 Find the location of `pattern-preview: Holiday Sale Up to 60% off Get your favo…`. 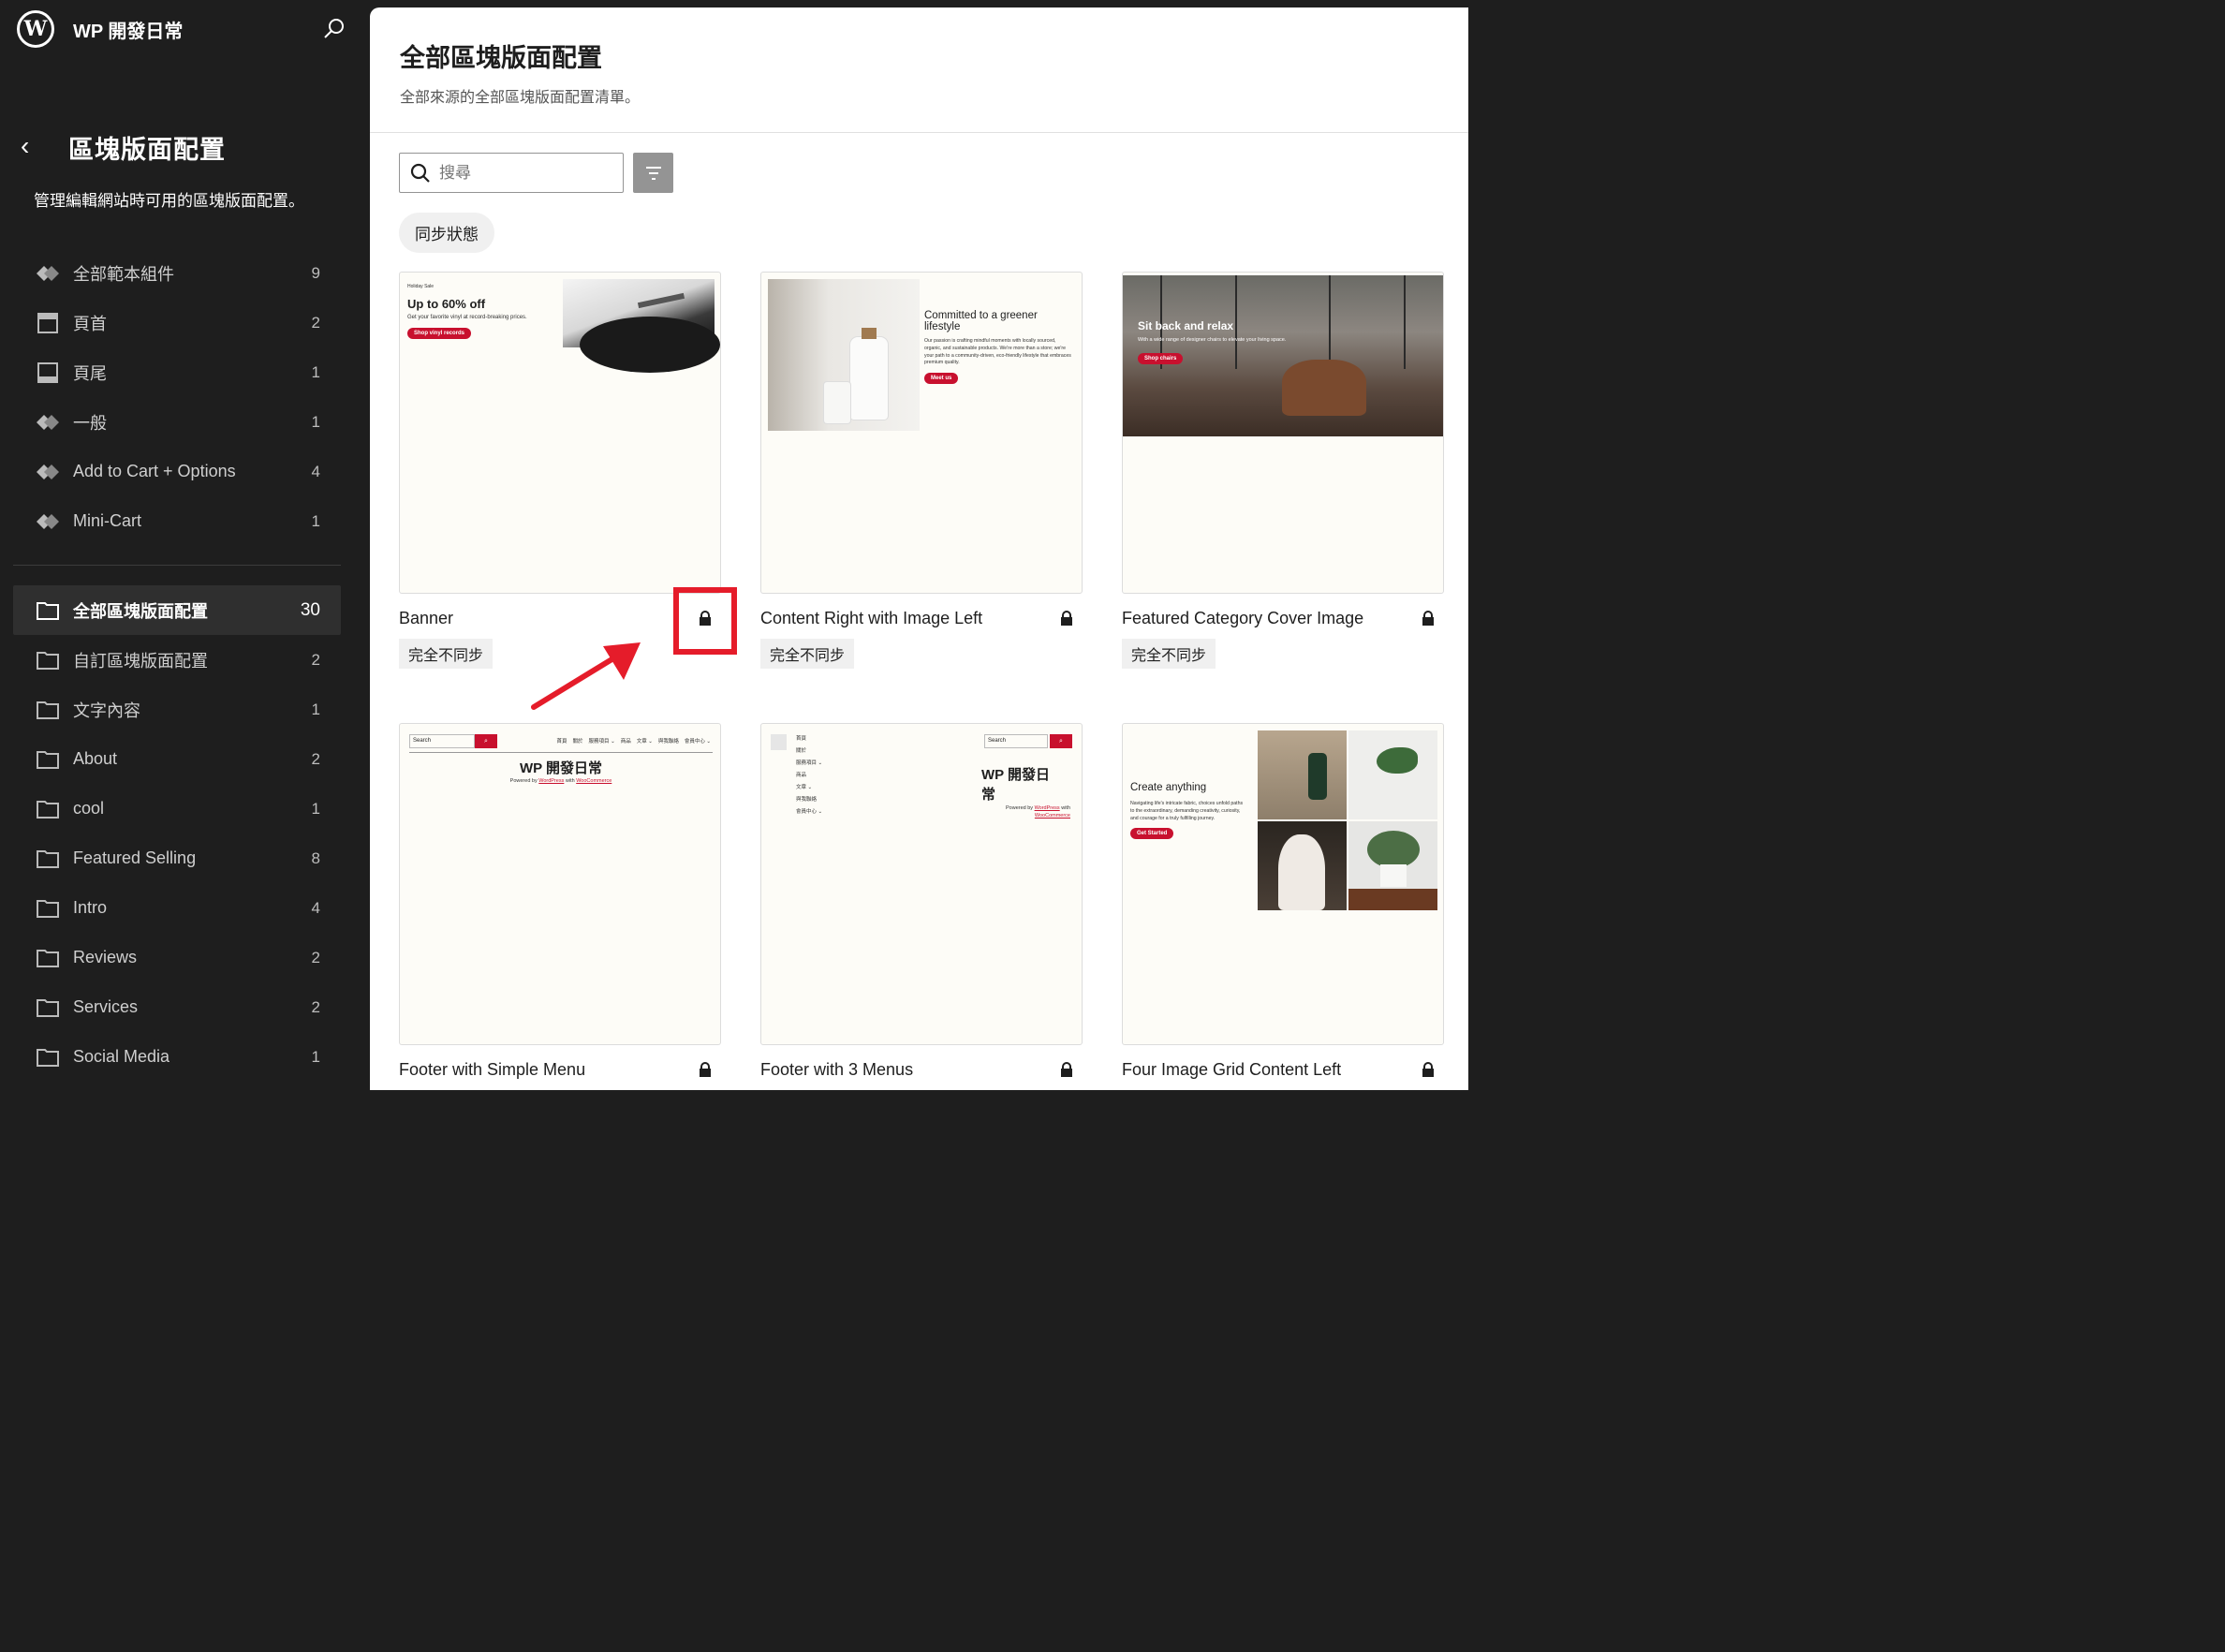

pattern-preview: Holiday Sale Up to 60% off Get your favo… is located at coordinates (560, 433).